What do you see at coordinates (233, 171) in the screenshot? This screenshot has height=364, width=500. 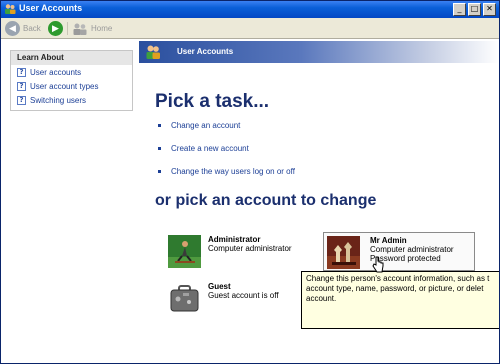 I see `task-link: Change the way users log on or off` at bounding box center [233, 171].